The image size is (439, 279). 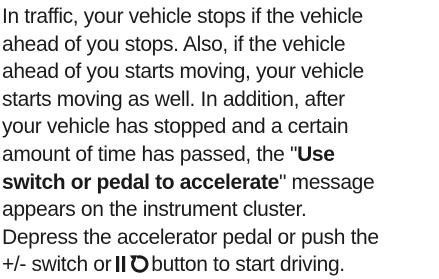 What do you see at coordinates (150, 154) in the screenshot?
I see `text-segment: amount of time has passed, the "` at bounding box center [150, 154].